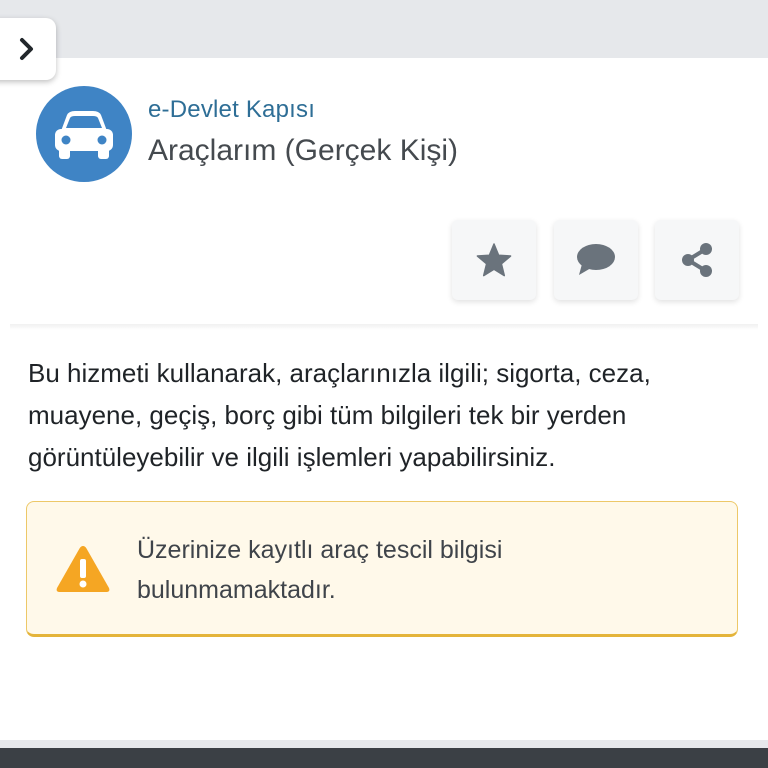 The image size is (768, 768). I want to click on portal-name: e-Devlet Kapısı, so click(232, 109).